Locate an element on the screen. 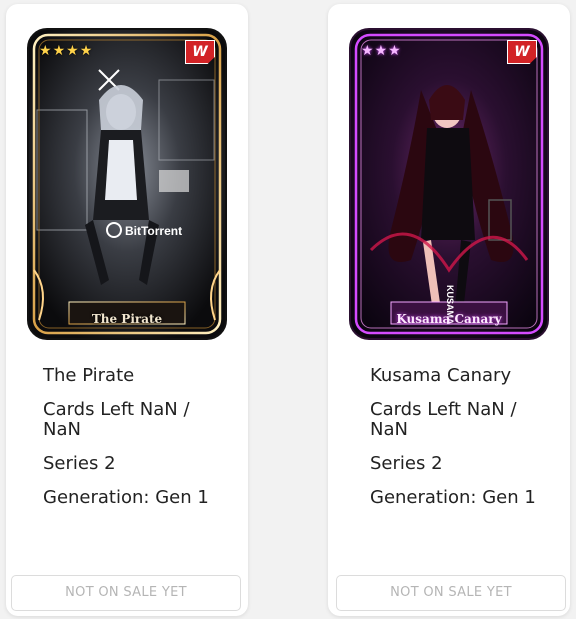 The width and height of the screenshot is (576, 619). bittorrent-logo: BitTorrent is located at coordinates (153, 231).